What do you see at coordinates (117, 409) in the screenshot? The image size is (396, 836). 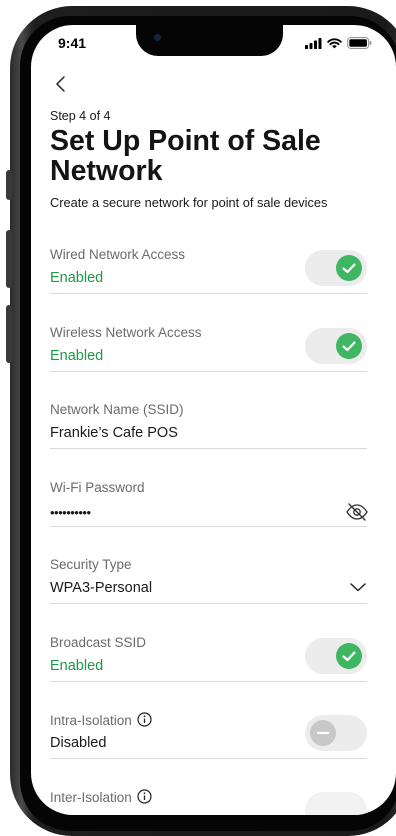 I see `ssid-label: Network Name (SSID)` at bounding box center [117, 409].